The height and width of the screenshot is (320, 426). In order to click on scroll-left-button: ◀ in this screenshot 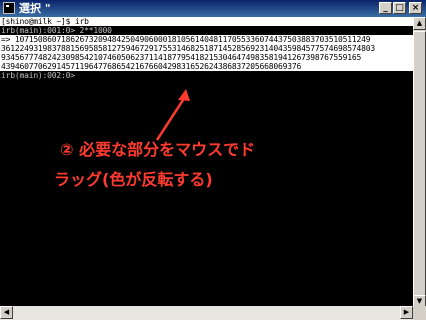, I will do `click(6, 312)`.